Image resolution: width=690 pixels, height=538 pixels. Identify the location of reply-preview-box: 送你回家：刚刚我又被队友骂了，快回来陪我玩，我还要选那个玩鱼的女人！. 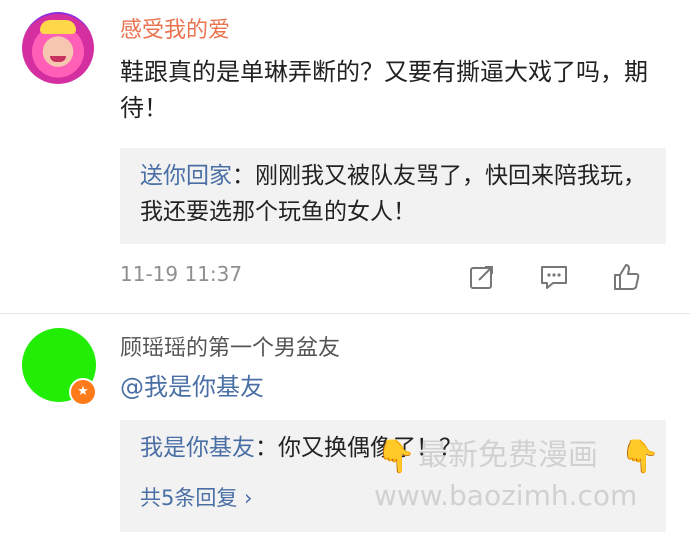
(393, 196).